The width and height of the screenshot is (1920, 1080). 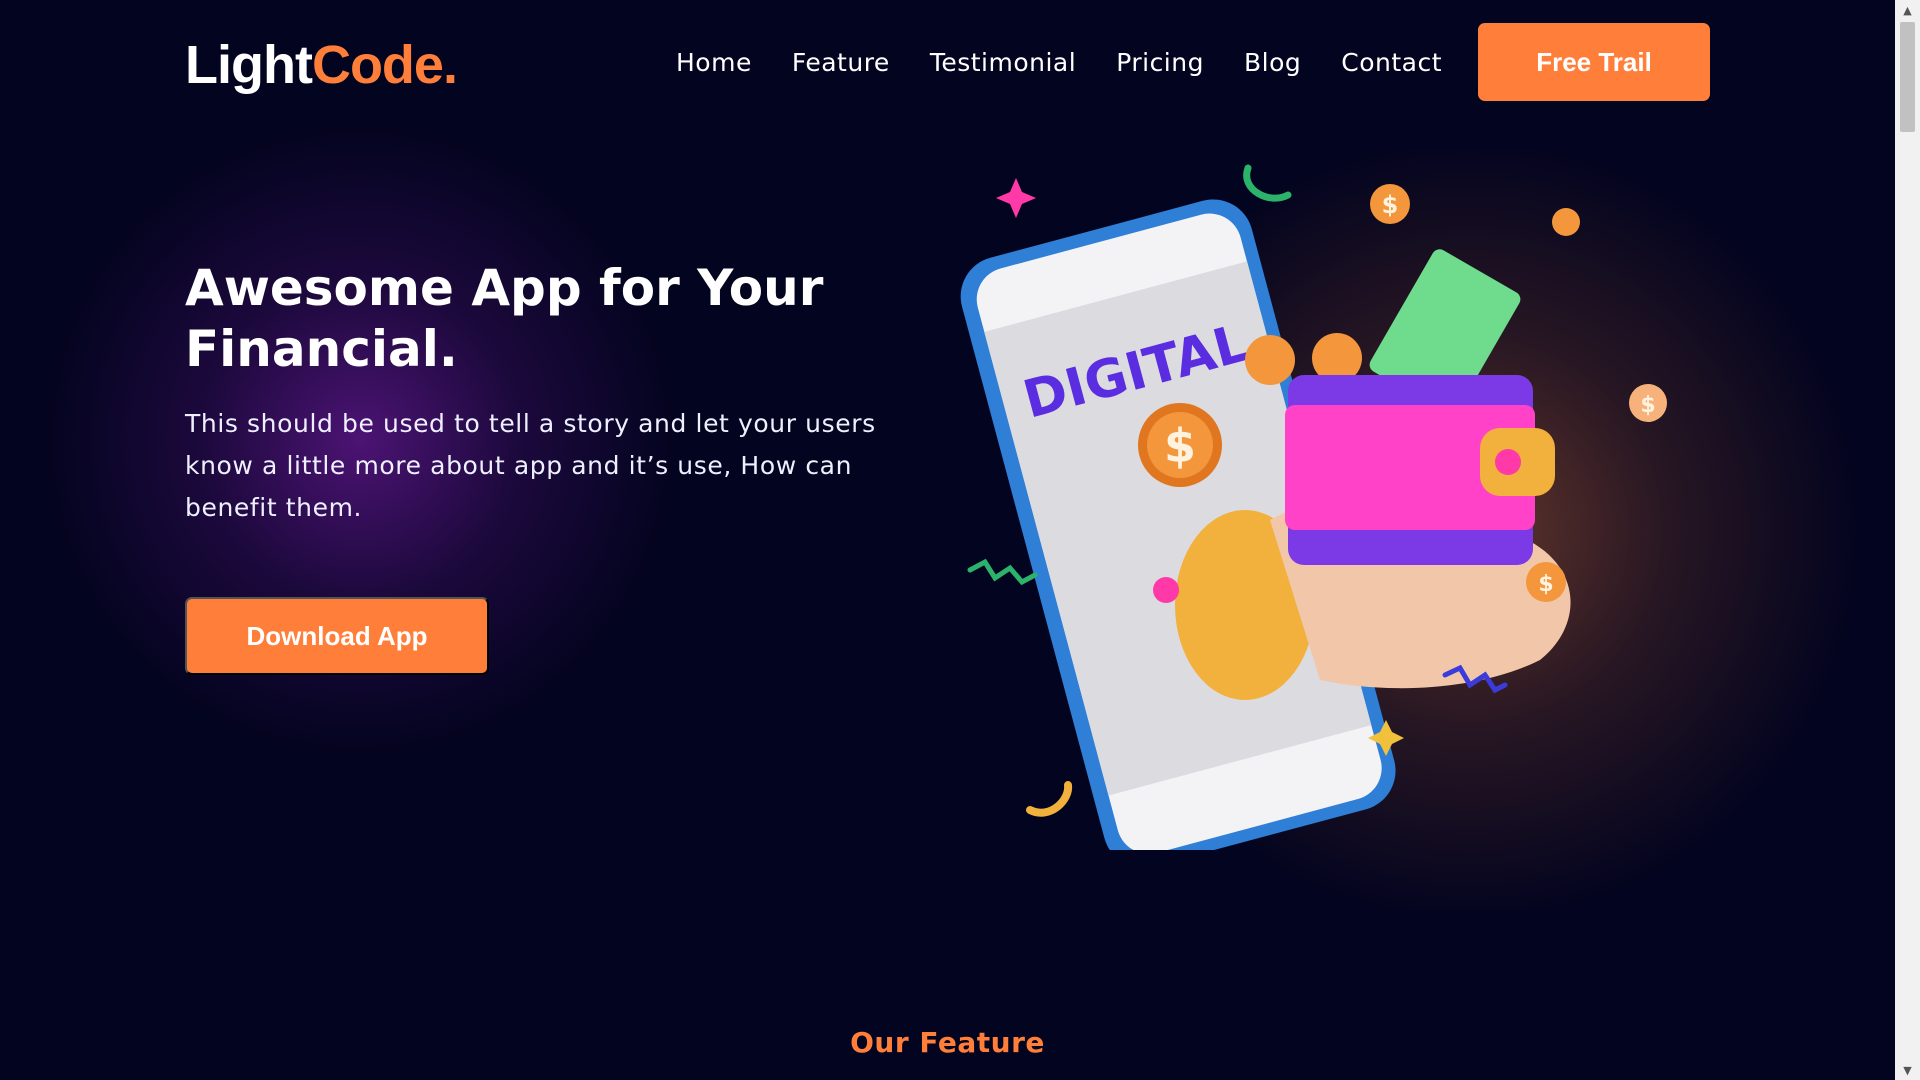 What do you see at coordinates (1907, 10) in the screenshot?
I see `chevron-up-icon: ▲` at bounding box center [1907, 10].